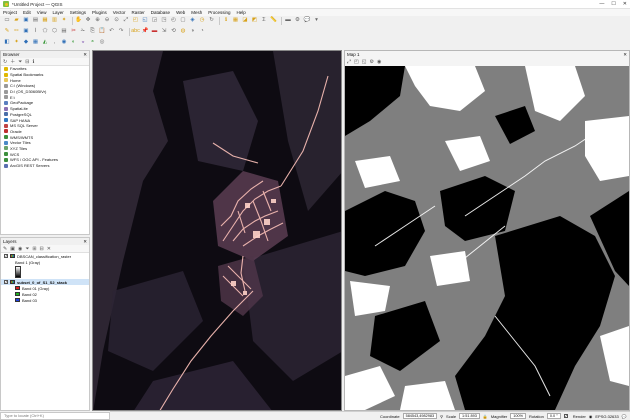 This screenshot has height=420, width=630. I want to click on lock-icon: 🔒, so click(485, 416).